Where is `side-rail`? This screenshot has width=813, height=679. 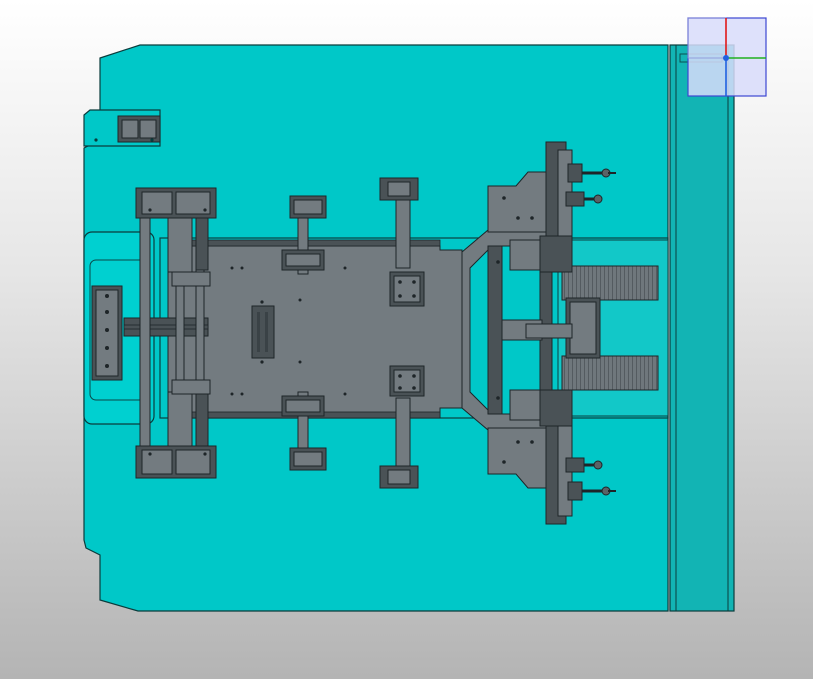 side-rail is located at coordinates (702, 328).